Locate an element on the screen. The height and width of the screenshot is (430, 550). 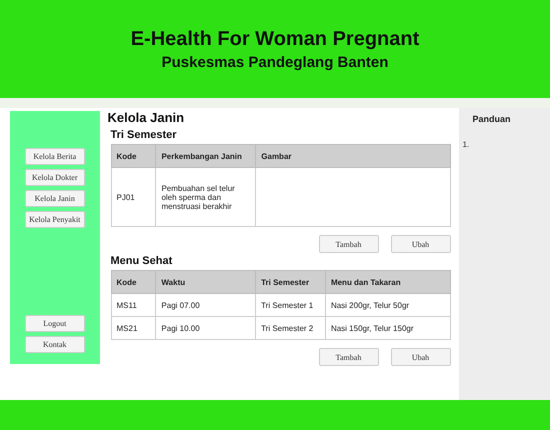
menu-button: Kelola Berita is located at coordinates (54, 156).